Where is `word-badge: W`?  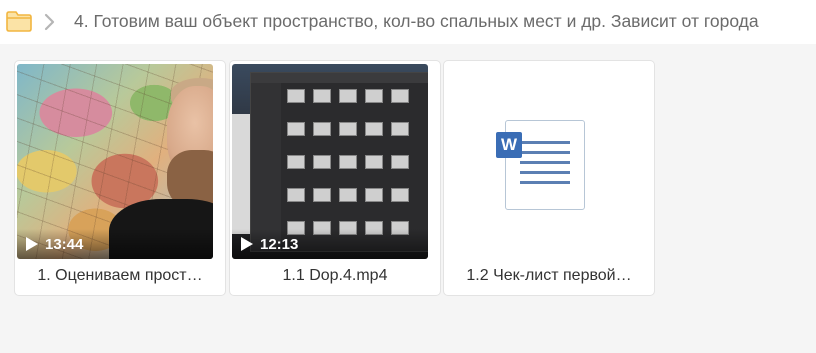
word-badge: W is located at coordinates (509, 145).